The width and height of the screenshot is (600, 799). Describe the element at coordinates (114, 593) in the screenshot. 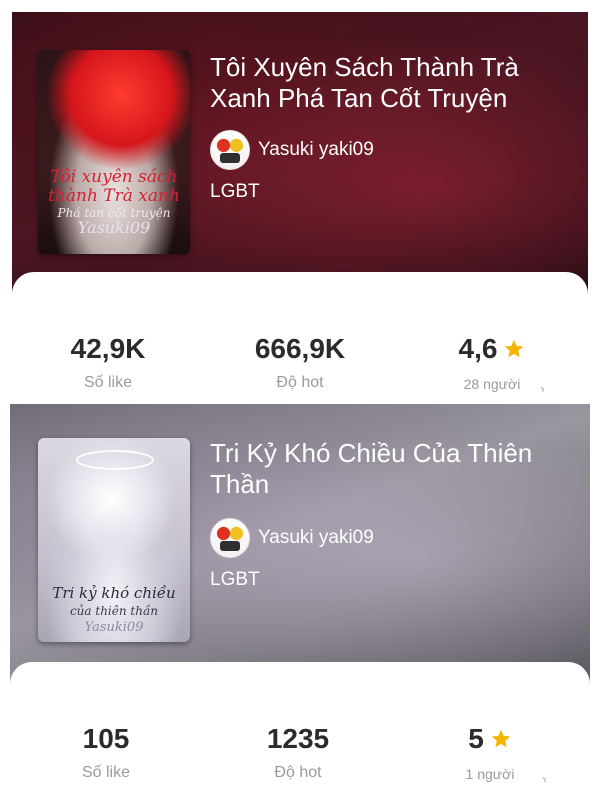

I see `cover-title-text: Tri kỷ khó chiều` at that location.